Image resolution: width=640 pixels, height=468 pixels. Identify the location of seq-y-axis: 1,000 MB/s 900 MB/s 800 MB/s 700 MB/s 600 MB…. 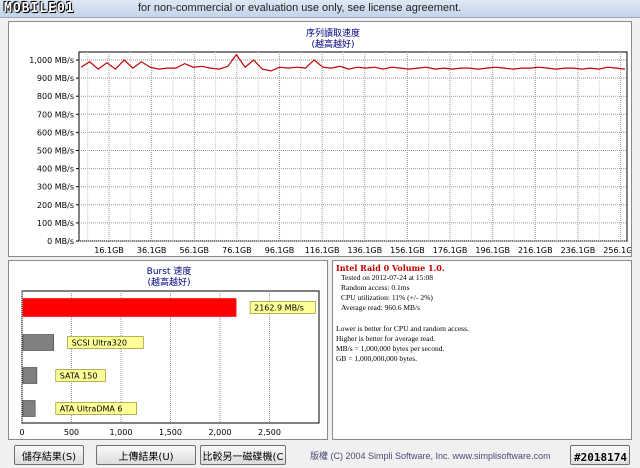
(54, 151).